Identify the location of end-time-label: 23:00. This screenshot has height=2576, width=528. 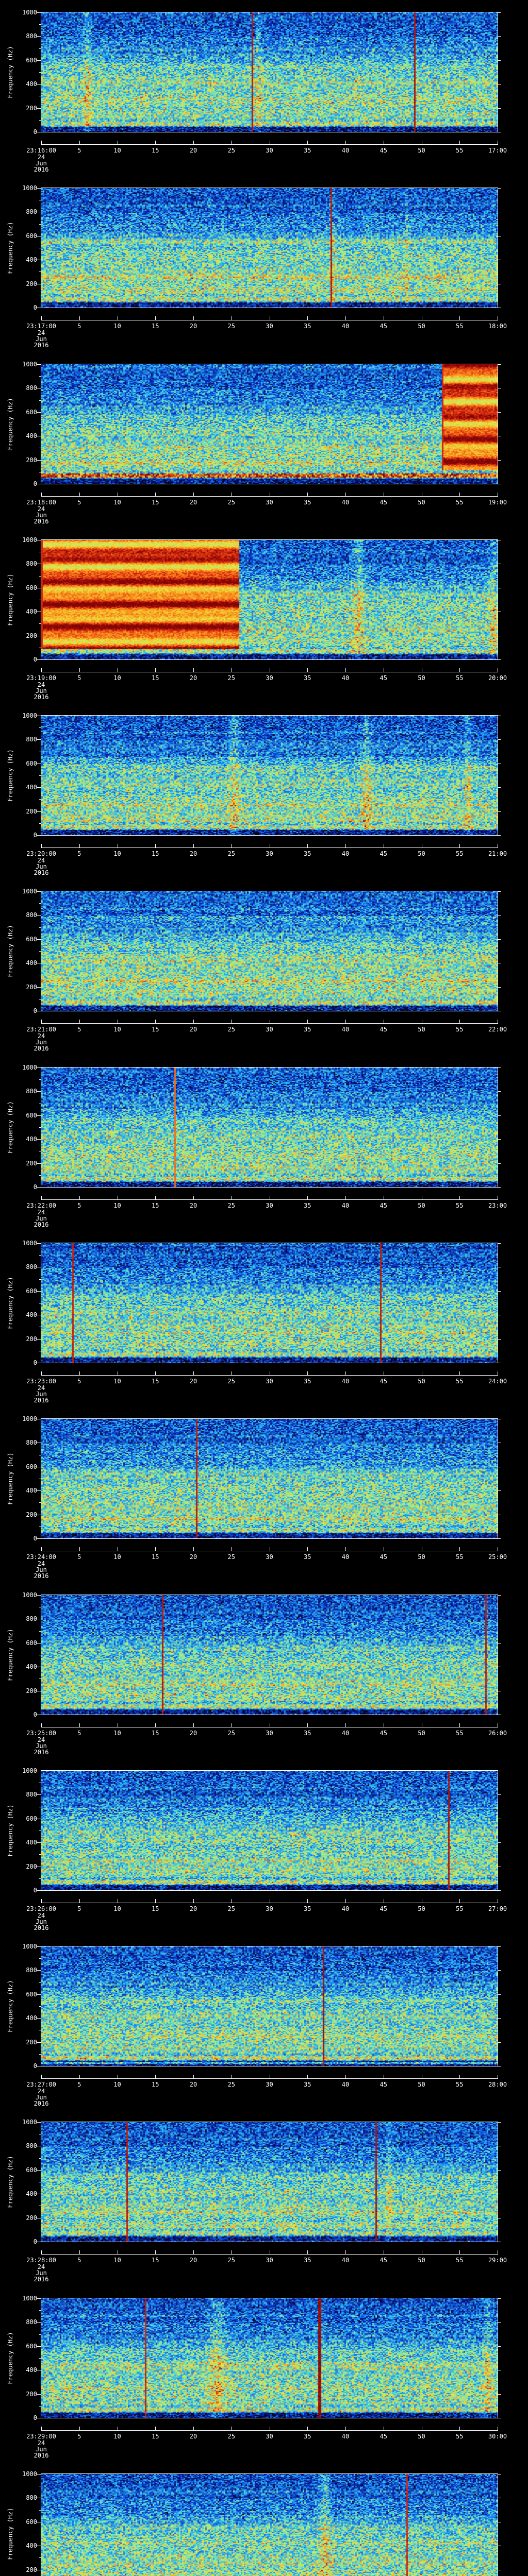
(497, 1205).